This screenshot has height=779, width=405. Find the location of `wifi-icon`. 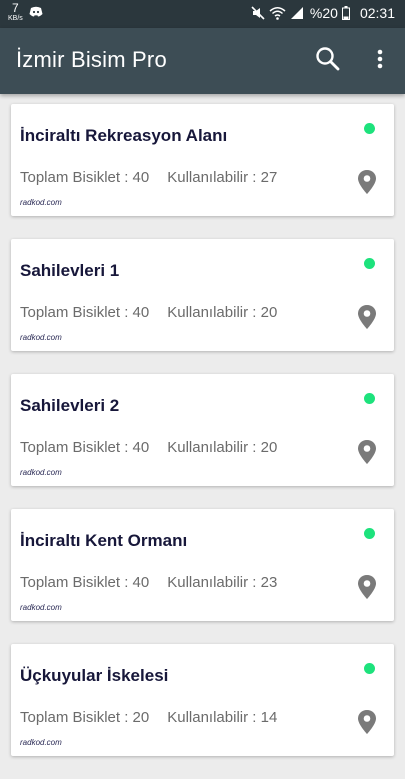

wifi-icon is located at coordinates (277, 13).